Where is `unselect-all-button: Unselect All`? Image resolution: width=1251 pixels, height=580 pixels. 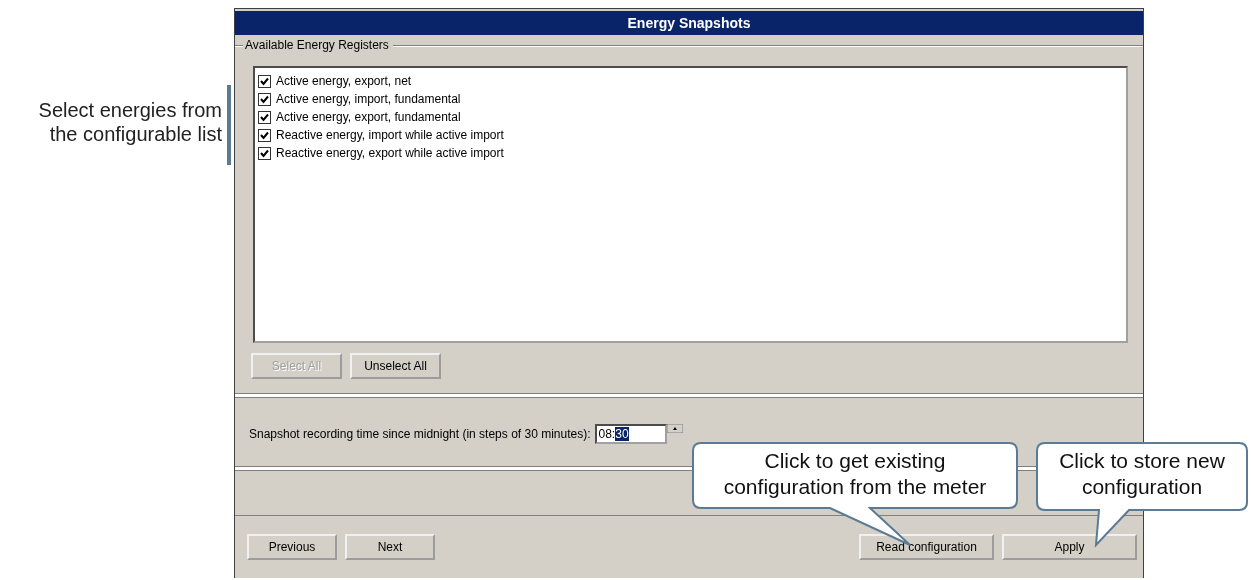 unselect-all-button: Unselect All is located at coordinates (395, 366).